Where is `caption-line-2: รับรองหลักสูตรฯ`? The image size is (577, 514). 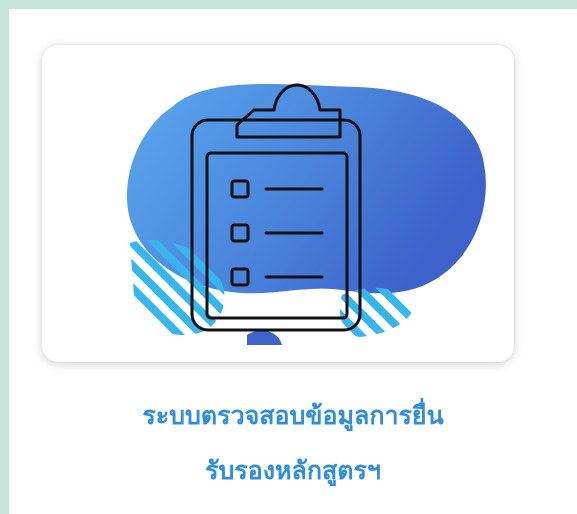
caption-line-2: รับรองหลักสูตรฯ is located at coordinates (293, 470).